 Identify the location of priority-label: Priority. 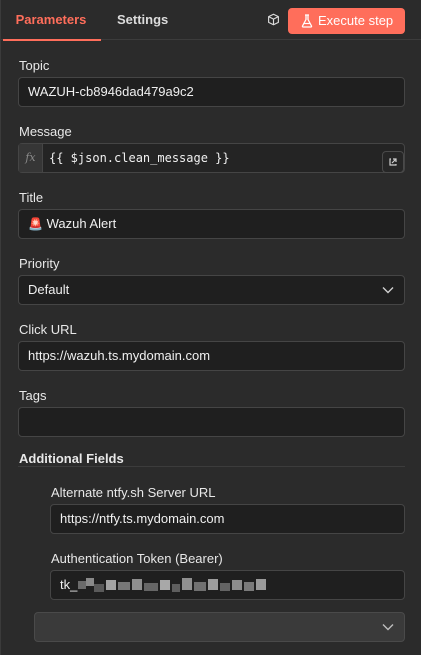
(39, 263).